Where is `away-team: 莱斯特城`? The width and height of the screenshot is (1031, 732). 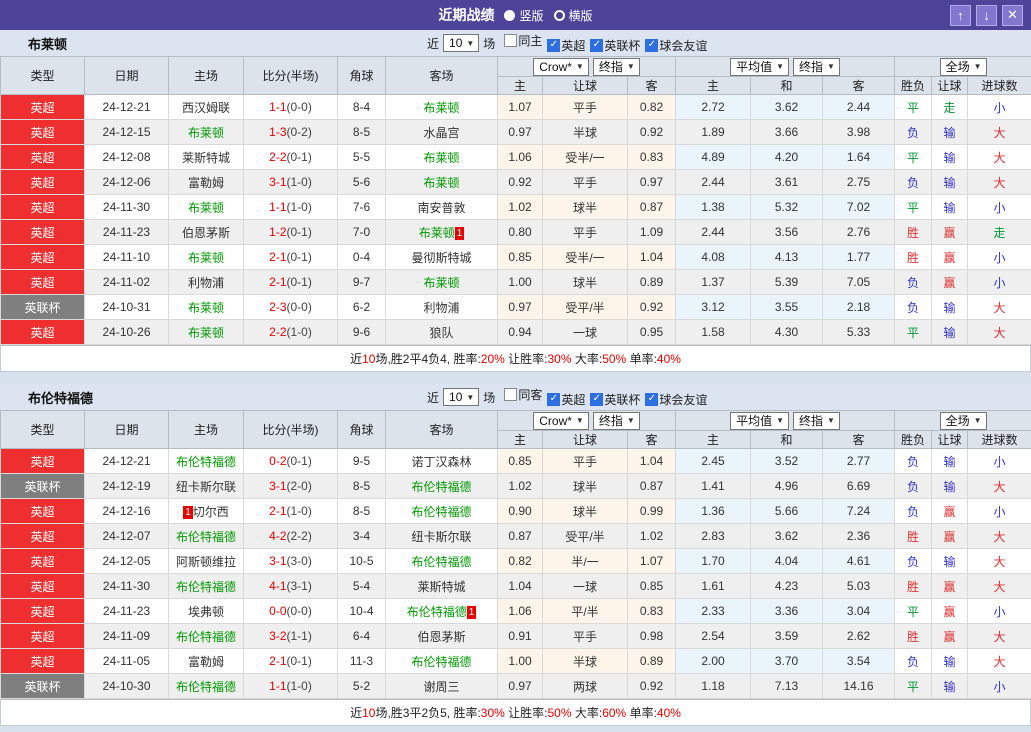
away-team: 莱斯特城 is located at coordinates (441, 586).